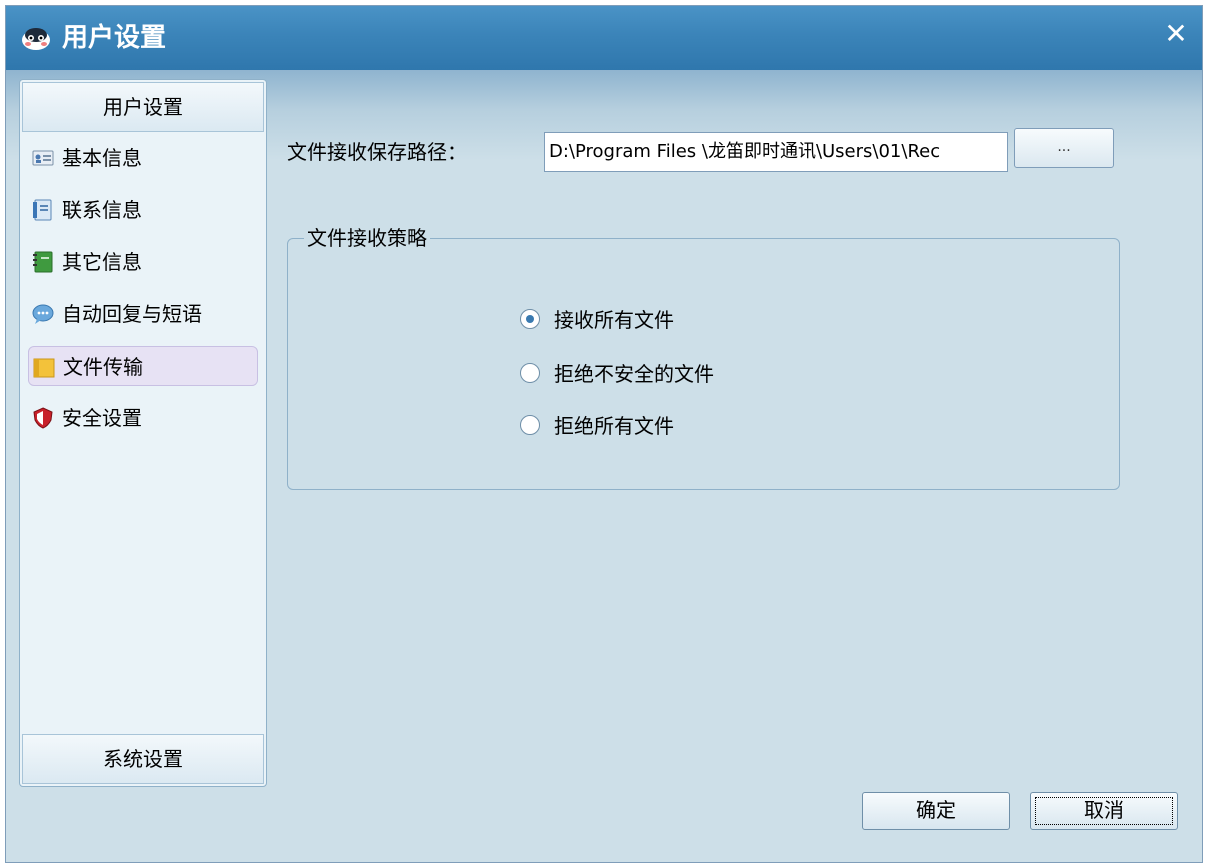 This screenshot has width=1206, height=866. What do you see at coordinates (143, 759) in the screenshot?
I see `sidebar-header-system-settings: 系统设置` at bounding box center [143, 759].